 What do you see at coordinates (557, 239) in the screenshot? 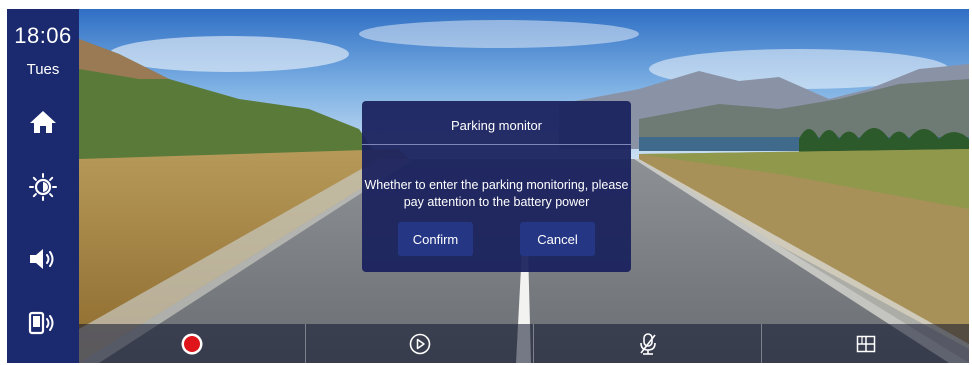
I see `cancel-button: Cancel` at bounding box center [557, 239].